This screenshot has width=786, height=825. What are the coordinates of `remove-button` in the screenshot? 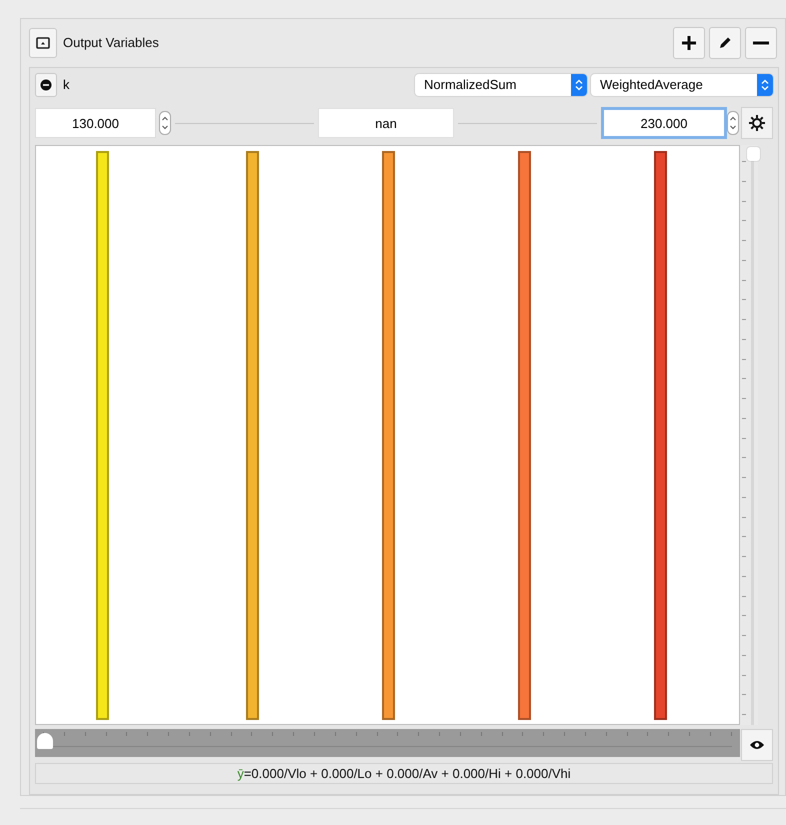 It's located at (761, 43).